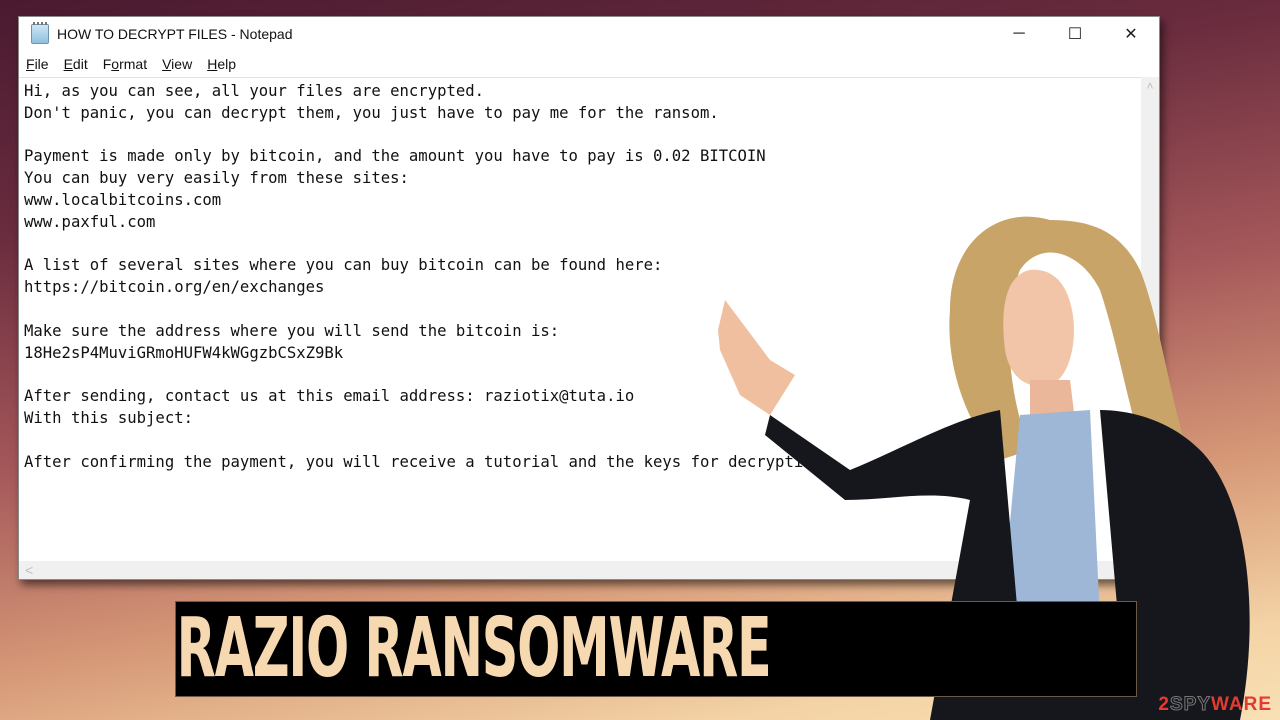 Image resolution: width=1280 pixels, height=720 pixels. Describe the element at coordinates (1150, 86) in the screenshot. I see `scroll-up-icon: ˄` at that location.